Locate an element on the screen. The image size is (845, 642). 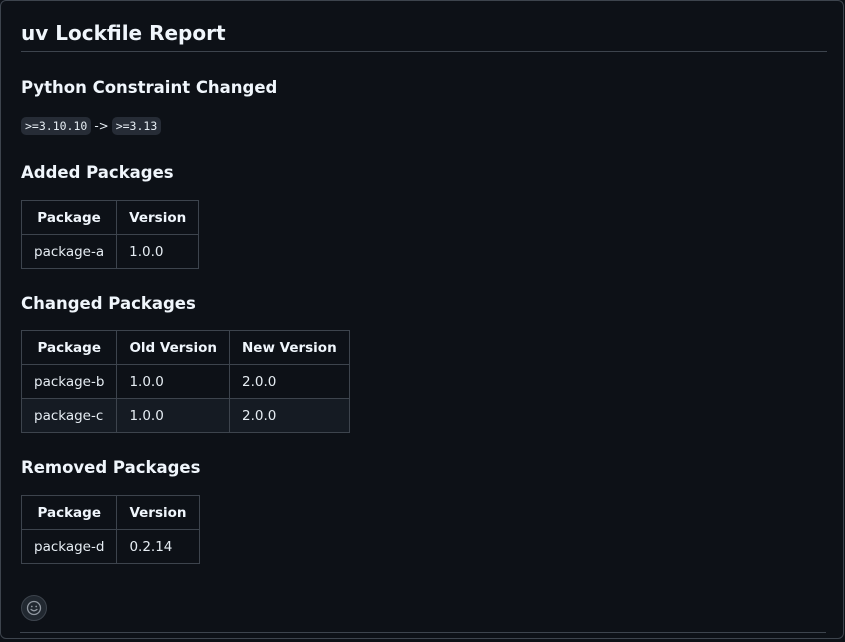
report-title: uv Lockfile Report is located at coordinates (424, 26).